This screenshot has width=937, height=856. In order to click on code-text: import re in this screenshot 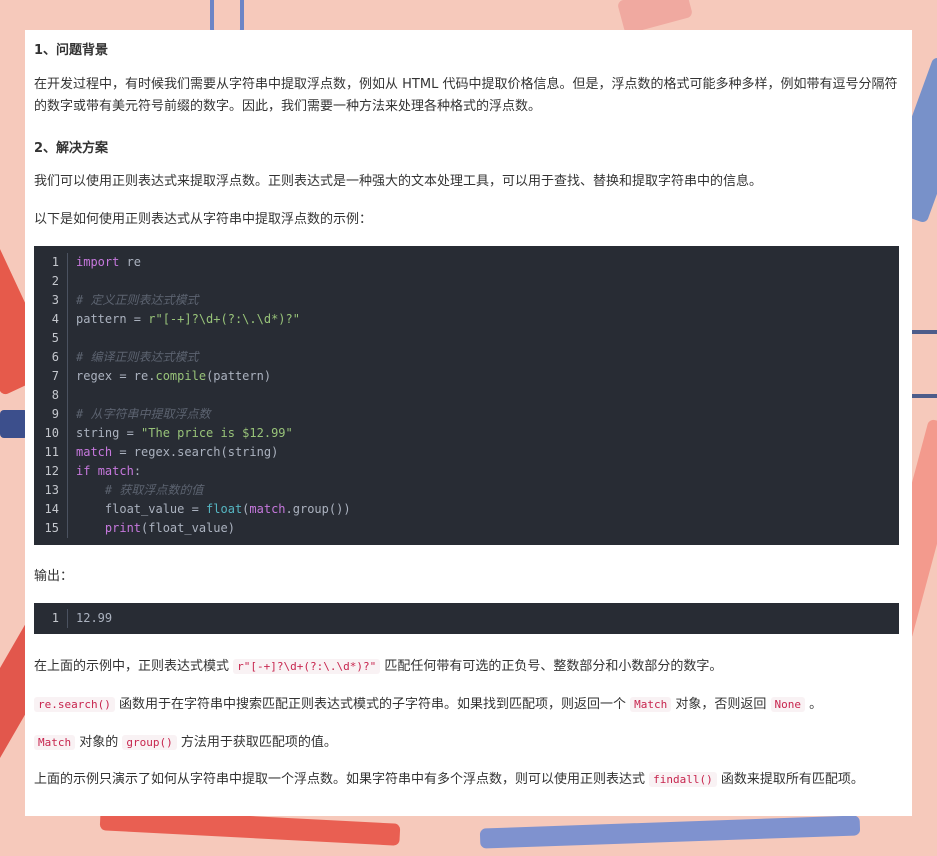, I will do `click(109, 262)`.